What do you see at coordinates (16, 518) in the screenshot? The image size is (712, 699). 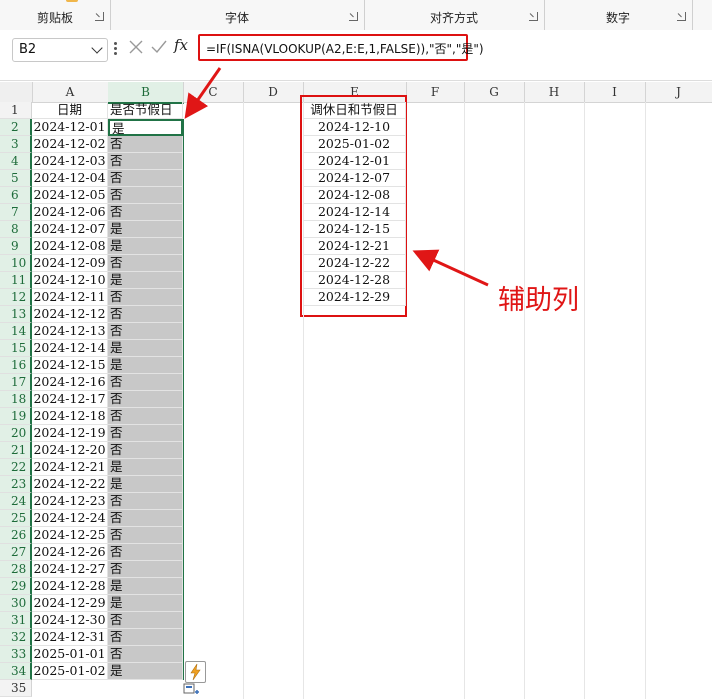 I see `row-header-25: 25` at bounding box center [16, 518].